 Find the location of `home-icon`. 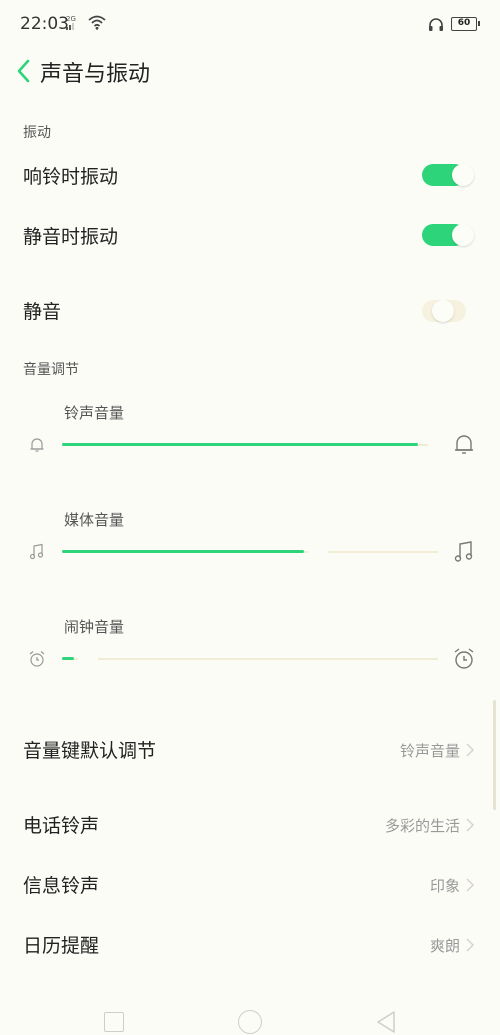

home-icon is located at coordinates (250, 1022).